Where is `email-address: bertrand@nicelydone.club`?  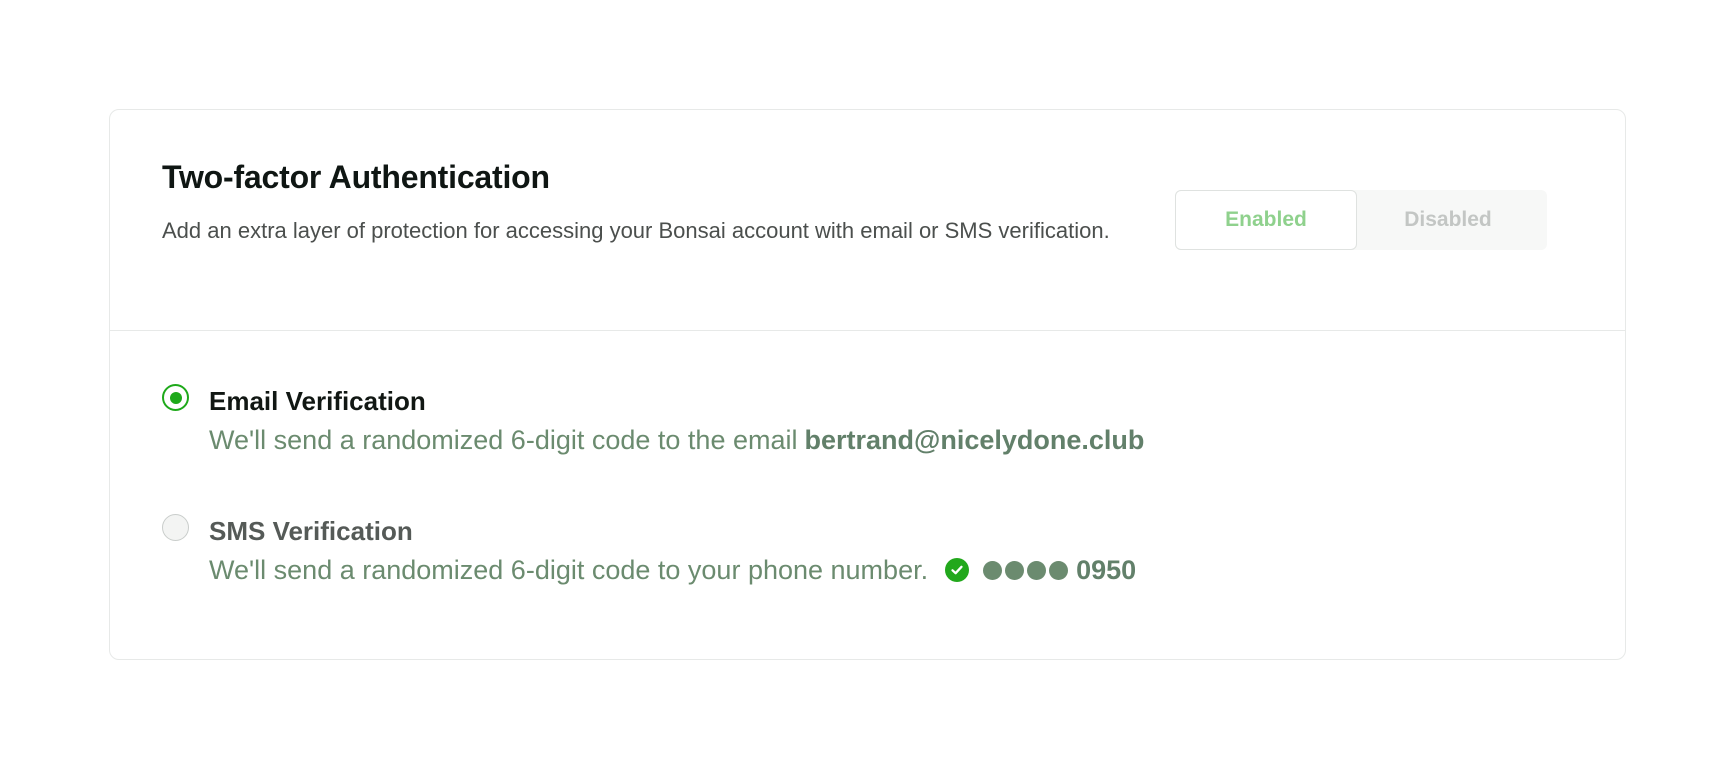
email-address: bertrand@nicelydone.club is located at coordinates (974, 440).